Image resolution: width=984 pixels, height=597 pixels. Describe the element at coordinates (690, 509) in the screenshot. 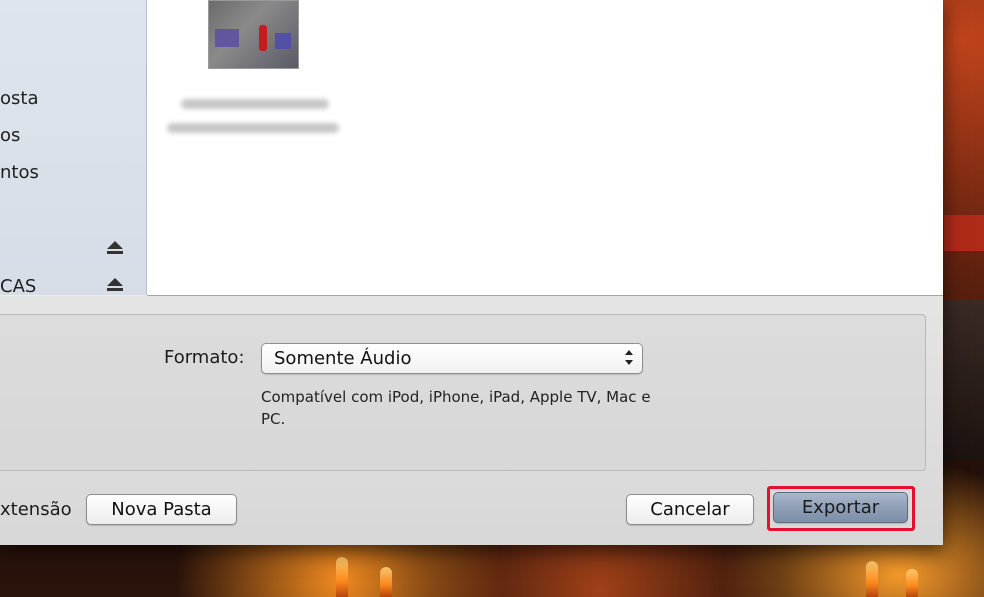

I see `cancel-button: Cancelar` at that location.